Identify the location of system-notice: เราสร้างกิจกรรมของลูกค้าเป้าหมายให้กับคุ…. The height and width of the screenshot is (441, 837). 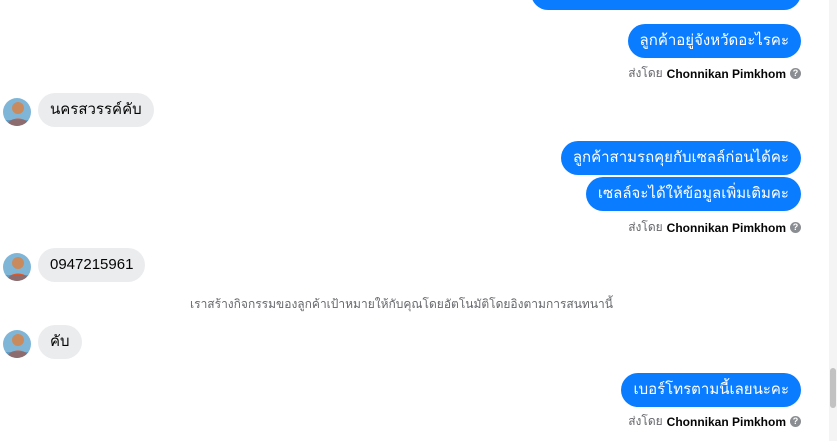
(401, 304).